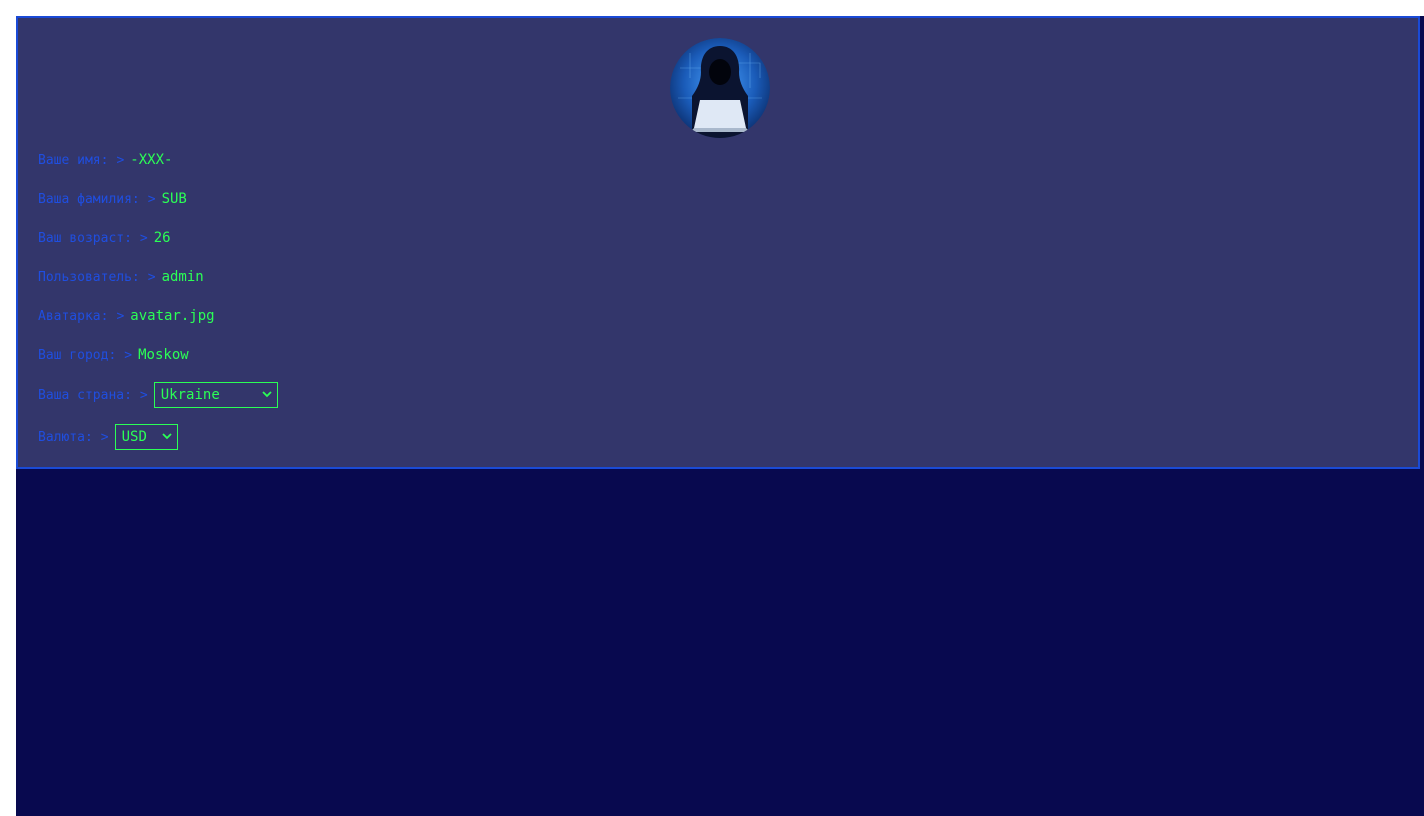  Describe the element at coordinates (190, 395) in the screenshot. I see `country-select-value: Ukraine` at that location.